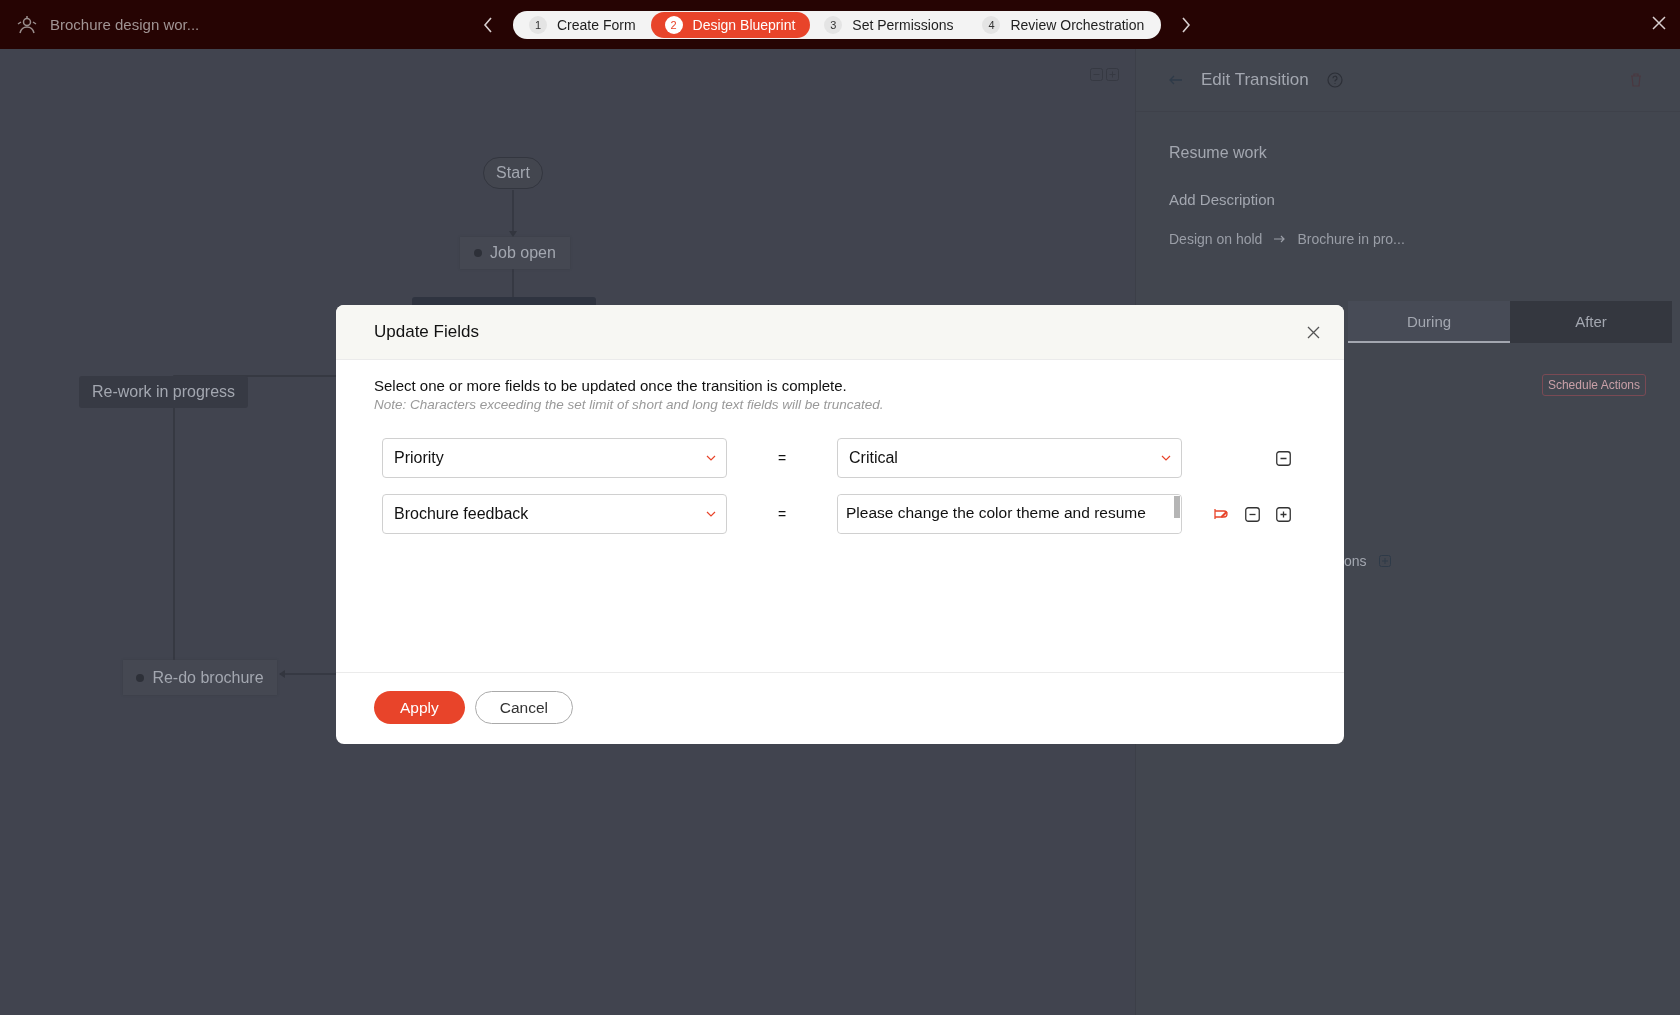 This screenshot has height=1015, width=1680. Describe the element at coordinates (833, 24) in the screenshot. I see `step-number: 3` at that location.